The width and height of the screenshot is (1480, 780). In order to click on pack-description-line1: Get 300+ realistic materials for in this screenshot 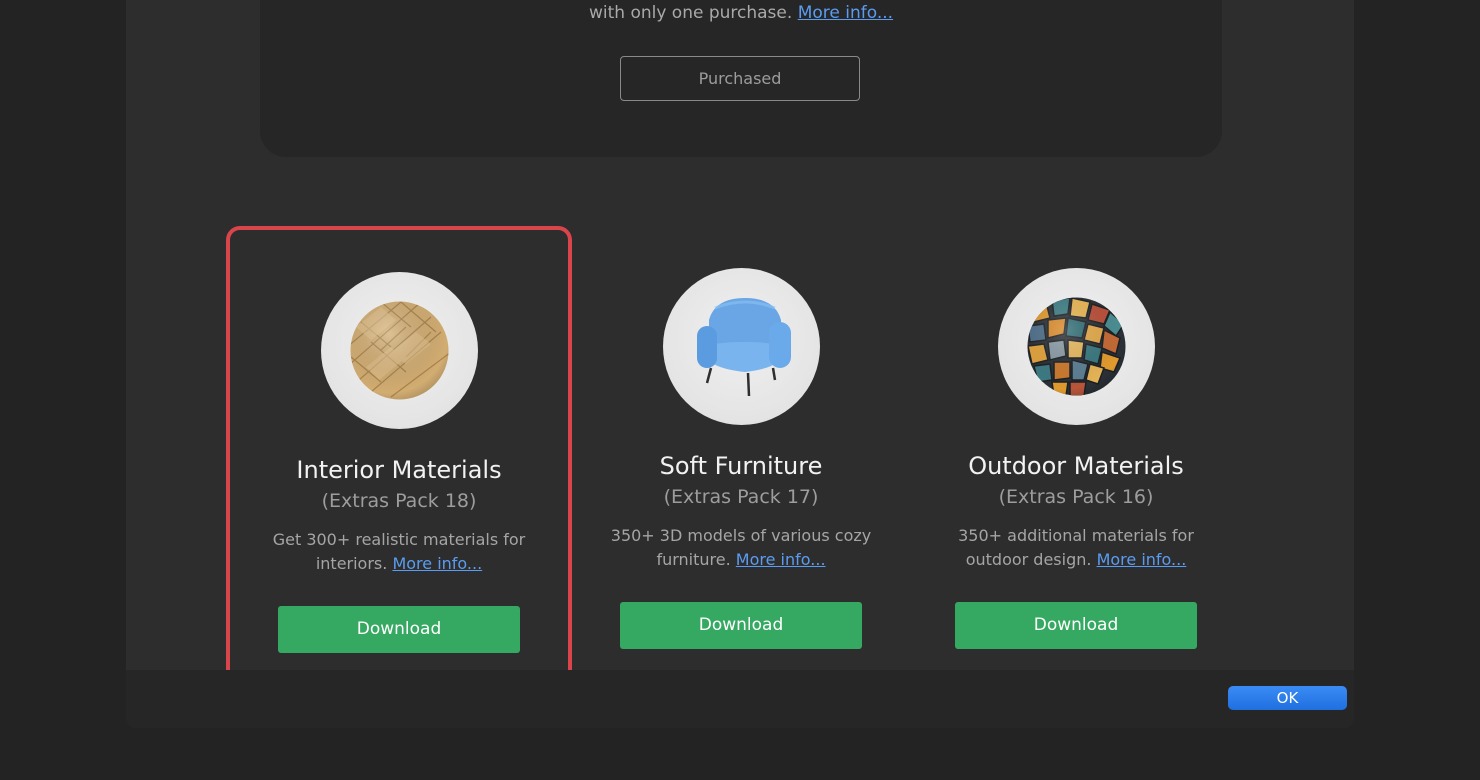, I will do `click(399, 539)`.